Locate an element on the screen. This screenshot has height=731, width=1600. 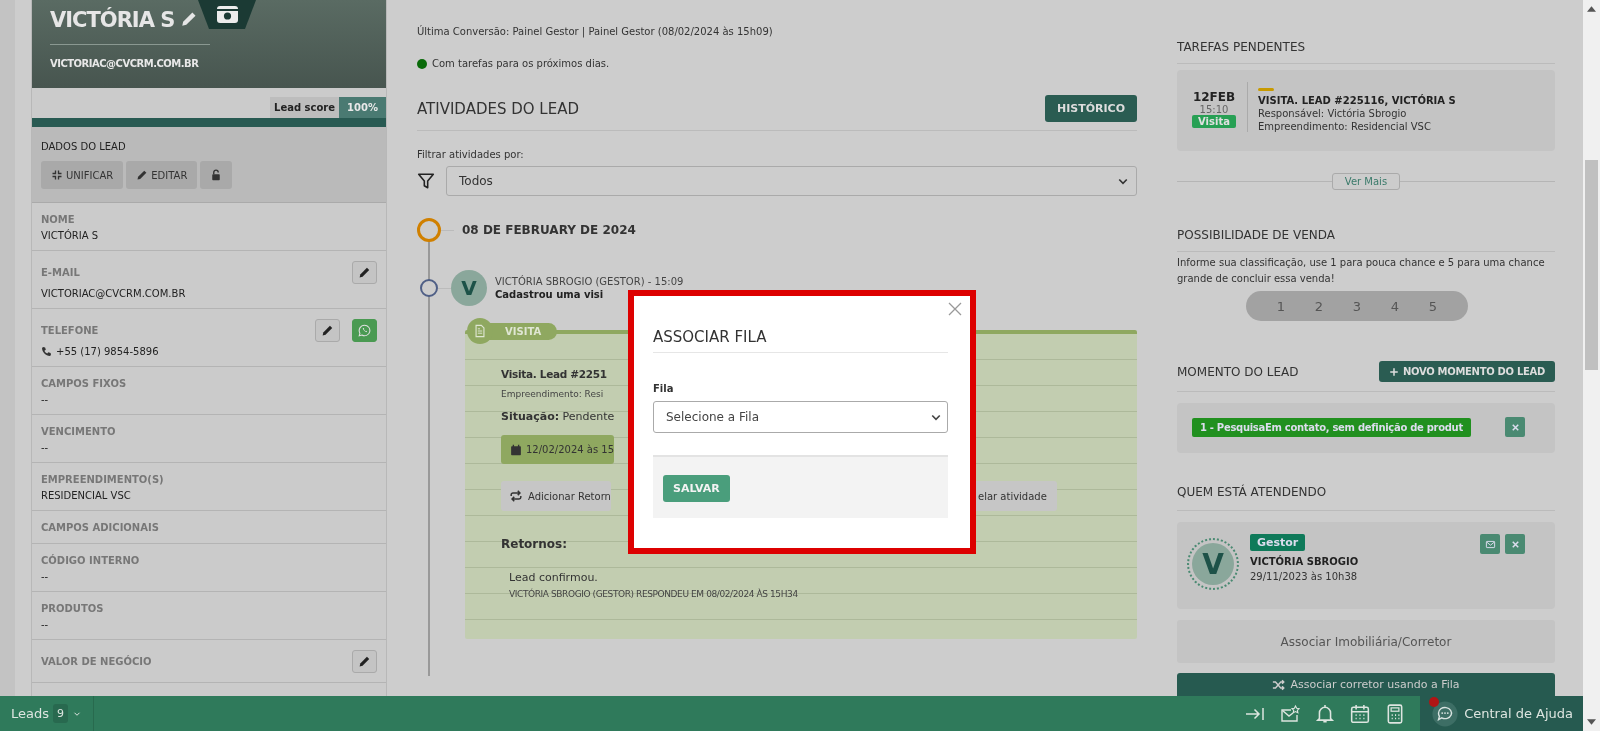
scroll-up-icon is located at coordinates (1591, 9).